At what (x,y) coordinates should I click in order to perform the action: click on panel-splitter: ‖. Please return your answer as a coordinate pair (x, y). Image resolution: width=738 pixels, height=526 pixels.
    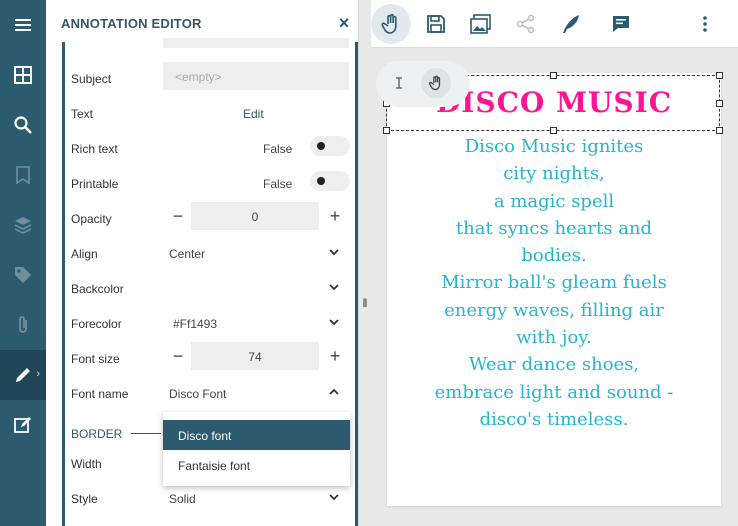
    Looking at the image, I should click on (365, 304).